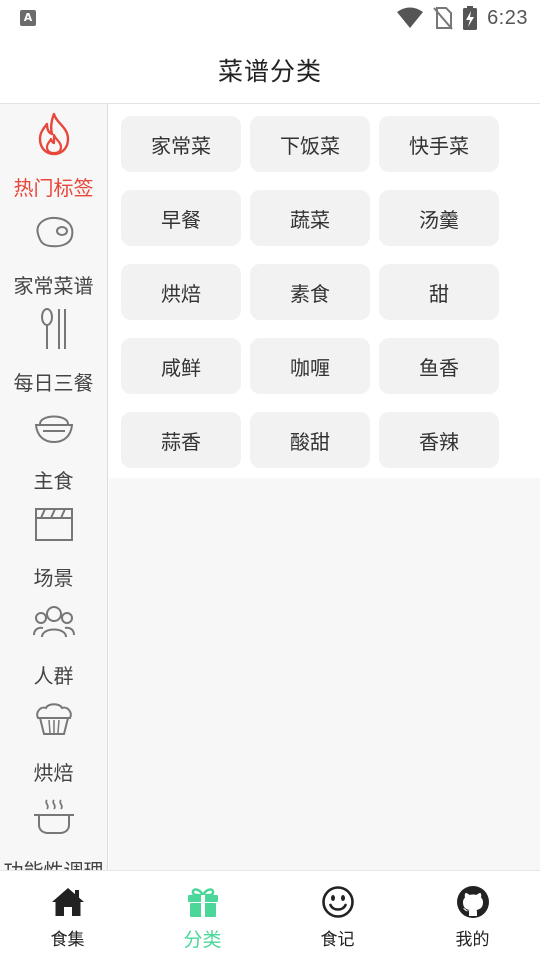  I want to click on tag-button: 下饭菜, so click(310, 144).